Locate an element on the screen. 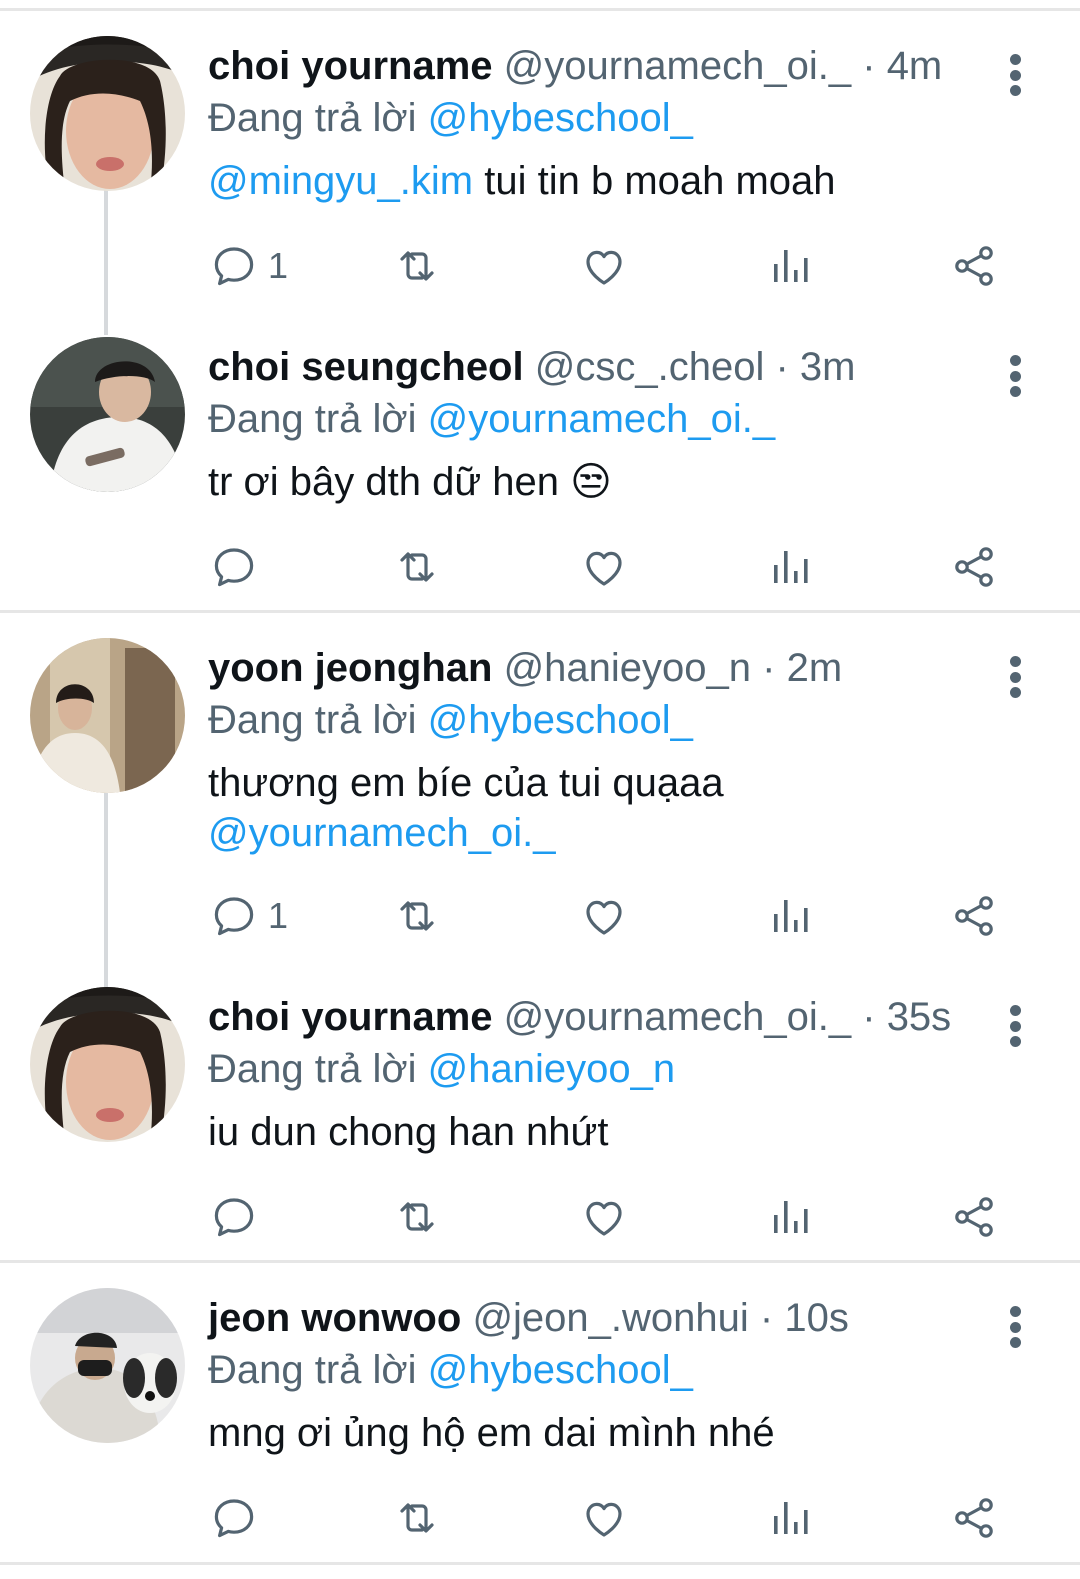 The image size is (1080, 1579). tweet-body: thương em bíe của tui quạaa is located at coordinates (466, 783).